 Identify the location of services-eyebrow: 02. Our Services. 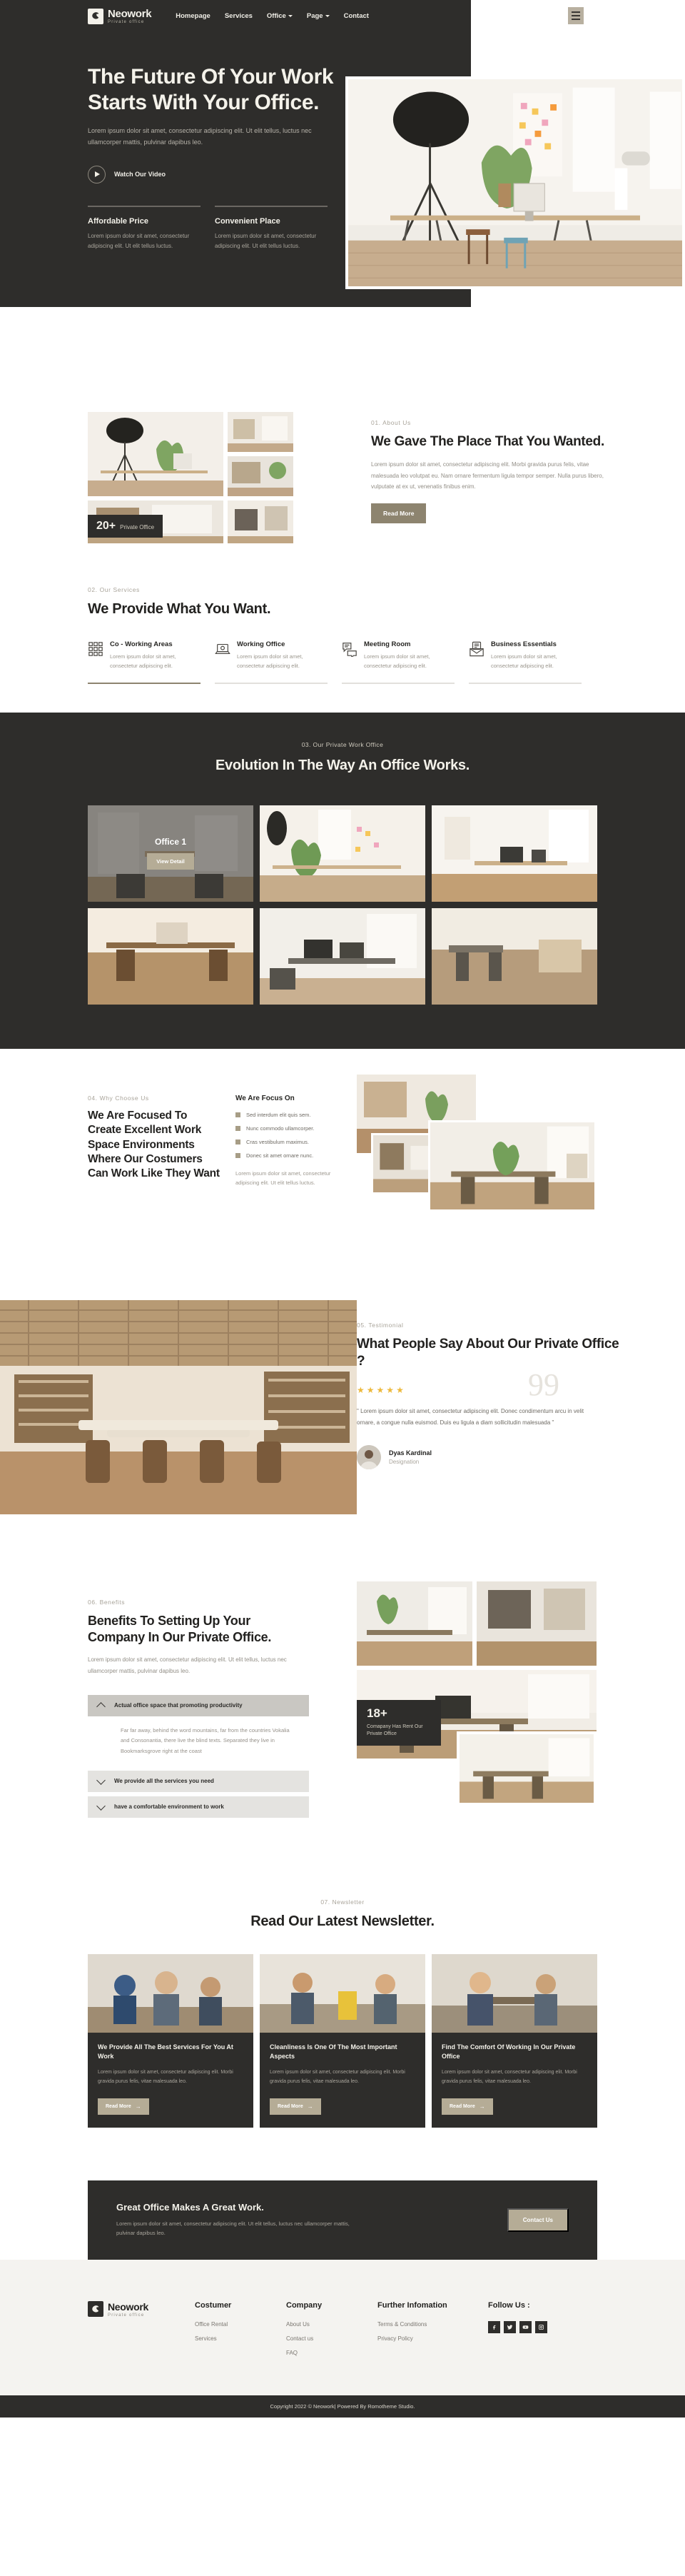
(114, 589).